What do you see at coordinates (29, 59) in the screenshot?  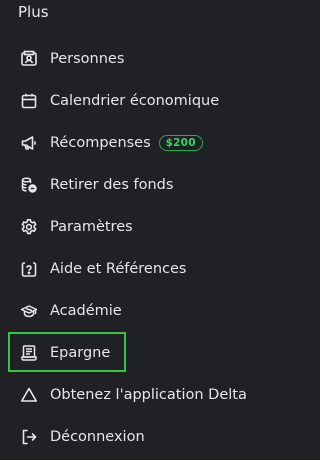 I see `contact-card-icon` at bounding box center [29, 59].